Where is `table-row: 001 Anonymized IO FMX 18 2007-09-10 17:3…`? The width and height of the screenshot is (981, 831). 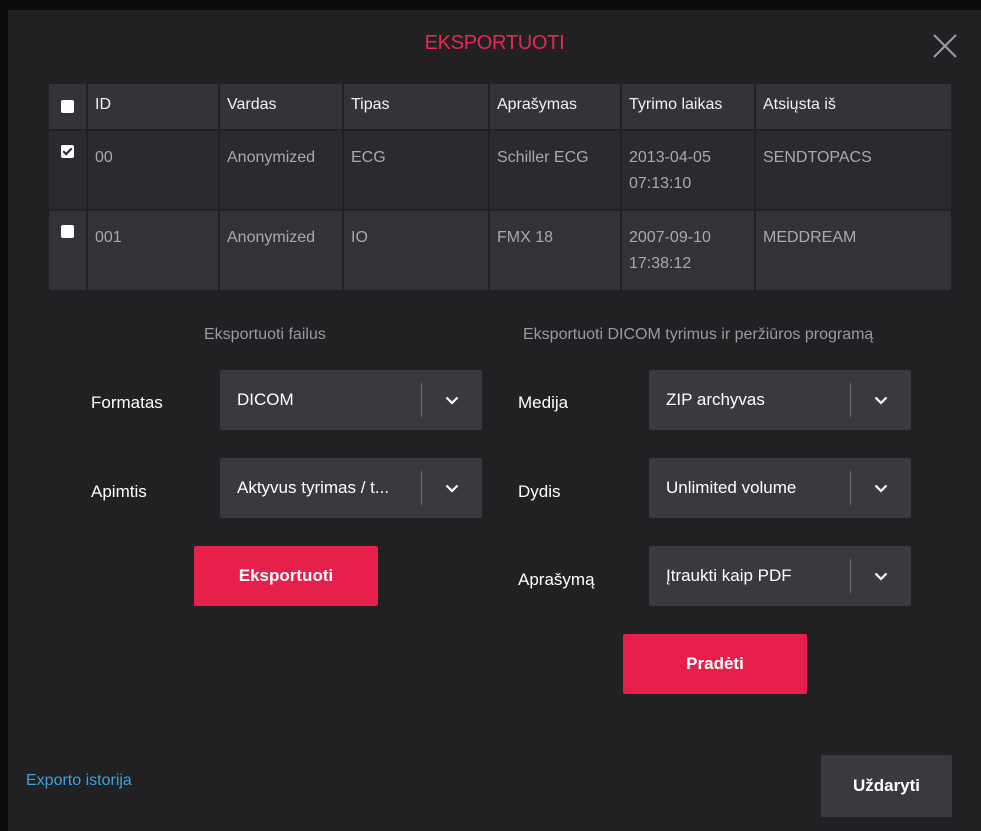
table-row: 001 Anonymized IO FMX 18 2007-09-10 17:3… is located at coordinates (500, 250).